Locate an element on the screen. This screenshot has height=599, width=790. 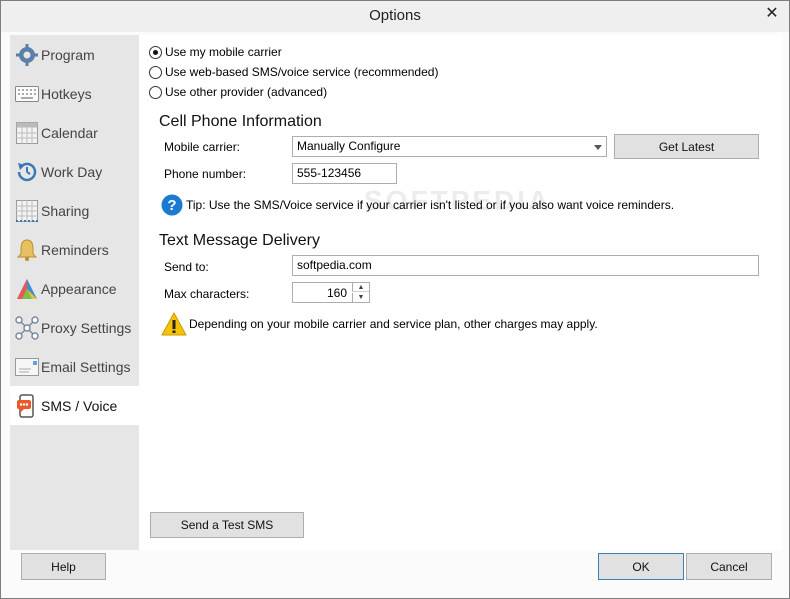
spin-down-icon: ▼ is located at coordinates (360, 297).